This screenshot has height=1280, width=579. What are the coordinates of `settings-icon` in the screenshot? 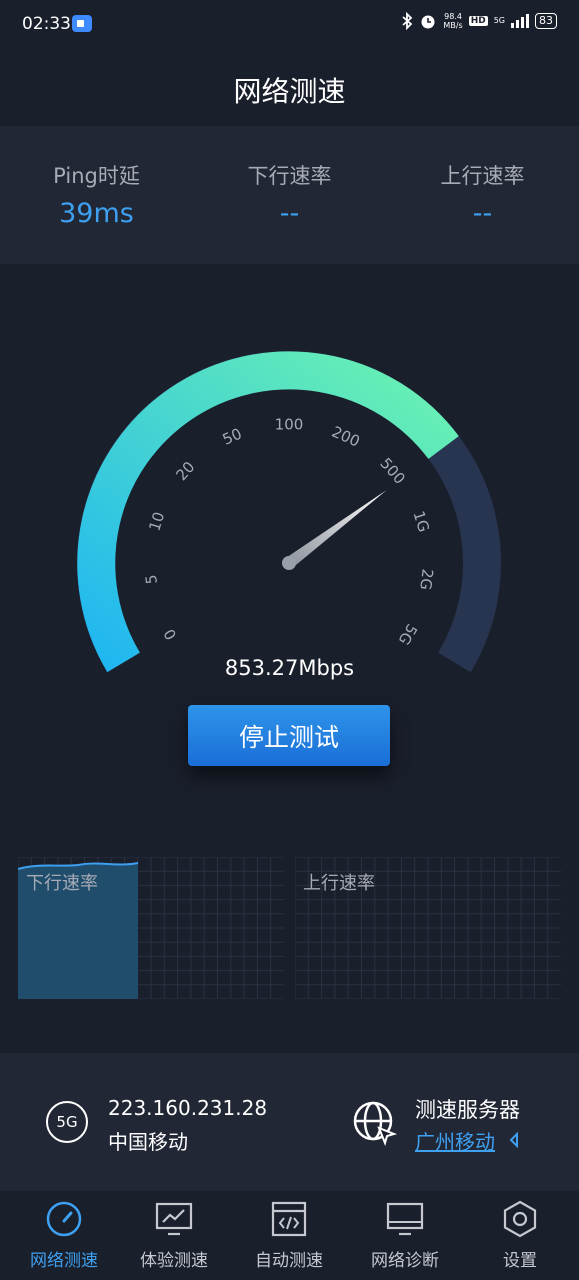 It's located at (520, 1219).